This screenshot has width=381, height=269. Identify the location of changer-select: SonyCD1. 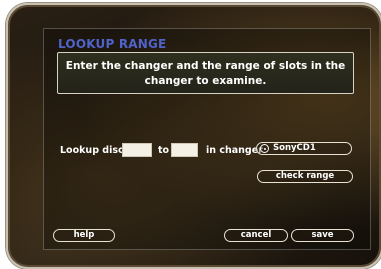
(304, 148).